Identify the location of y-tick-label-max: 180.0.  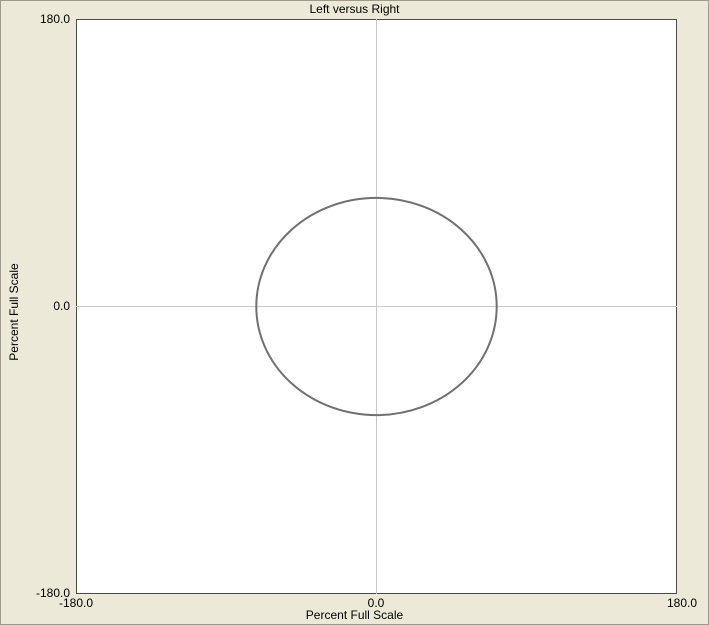
(54, 19).